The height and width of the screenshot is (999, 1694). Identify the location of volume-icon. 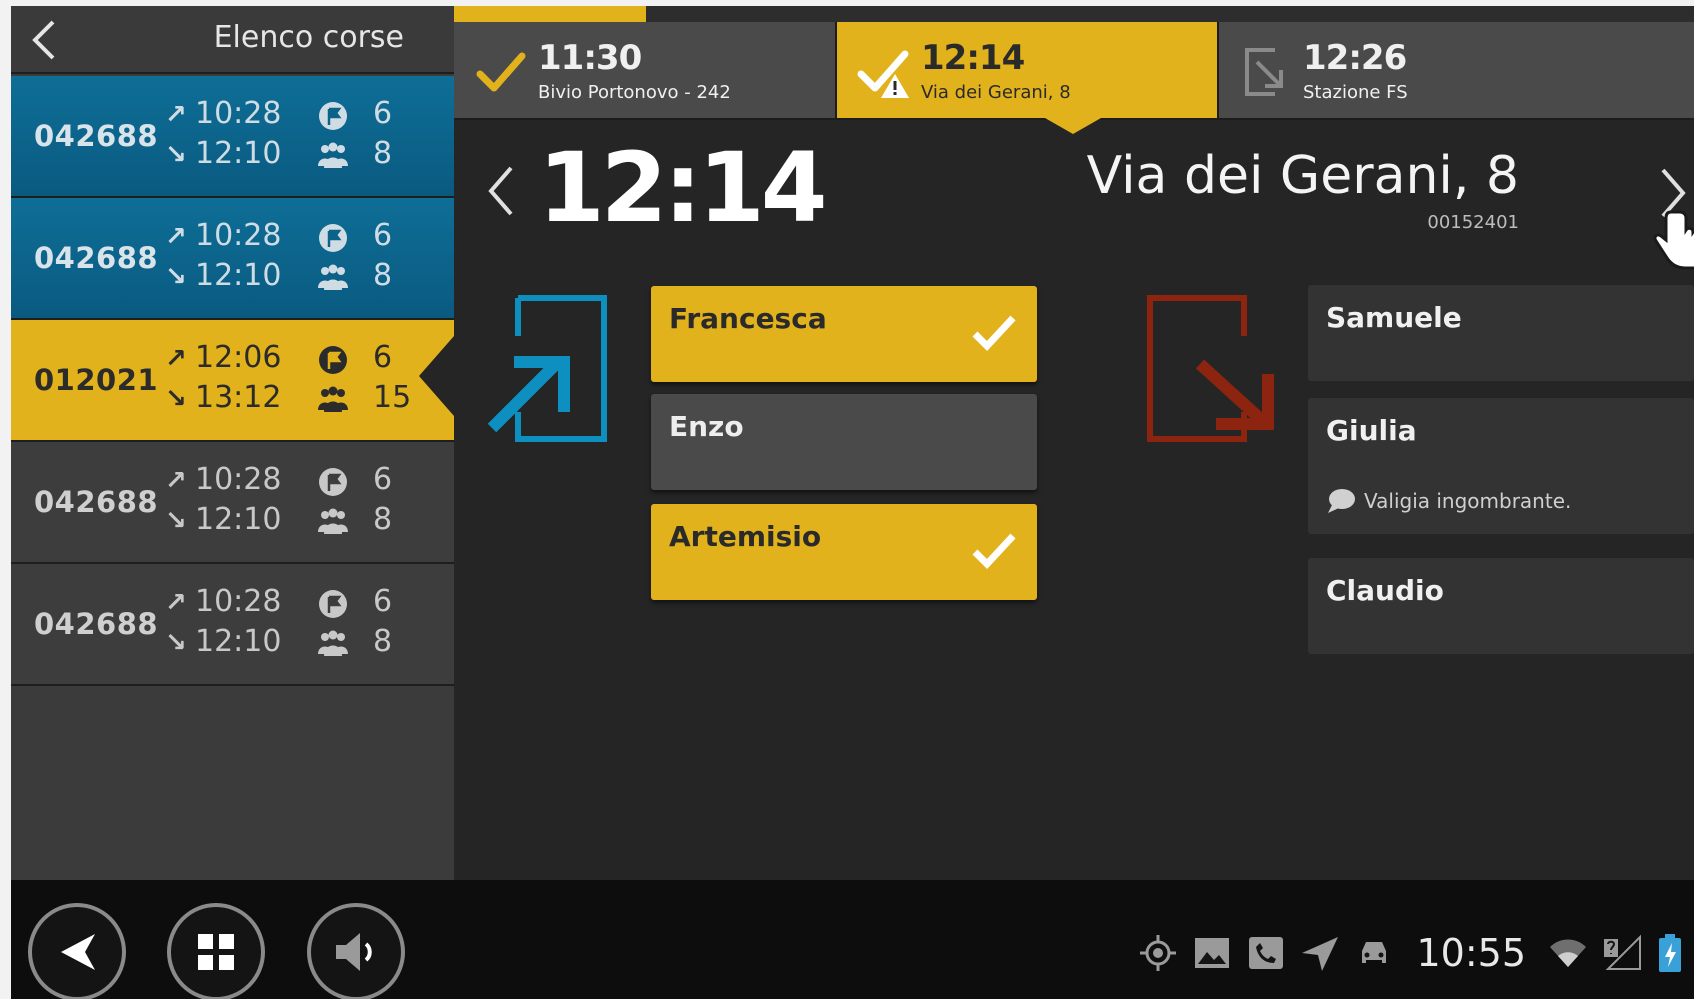
(354, 952).